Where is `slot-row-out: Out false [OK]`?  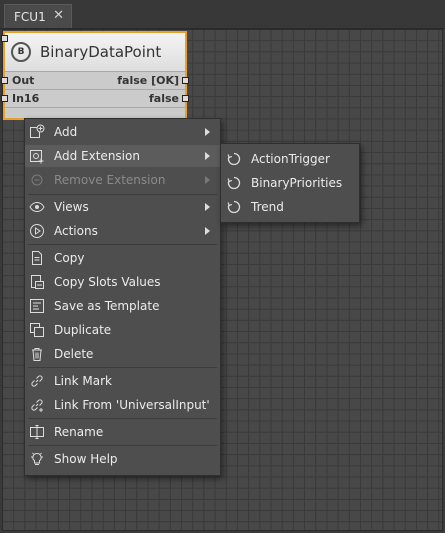 slot-row-out: Out false [OK] is located at coordinates (95, 81).